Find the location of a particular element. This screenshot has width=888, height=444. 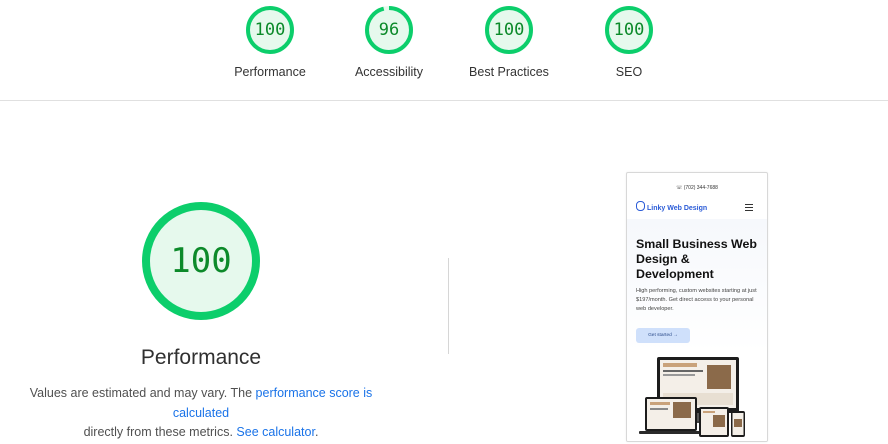

thumb-brand: Linky Web Design is located at coordinates (671, 206).